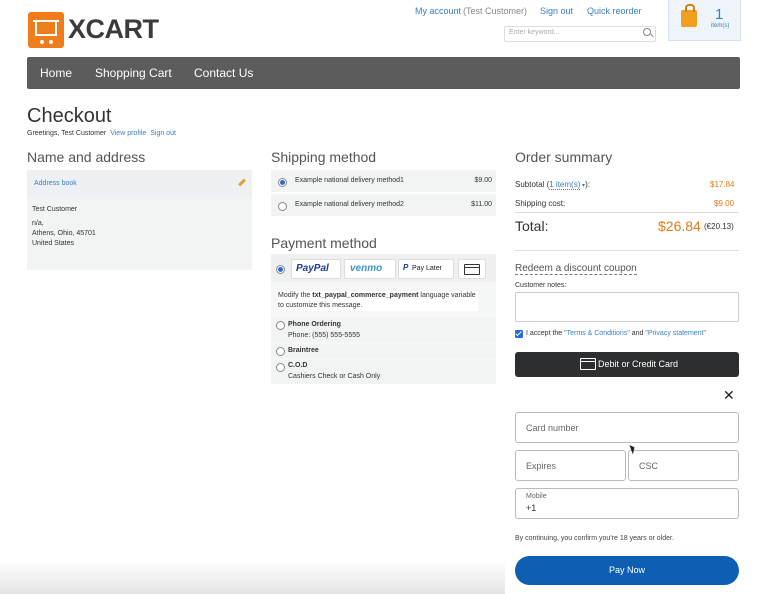 This screenshot has height=594, width=766. Describe the element at coordinates (324, 243) in the screenshot. I see `payment-heading: Payment method` at that location.